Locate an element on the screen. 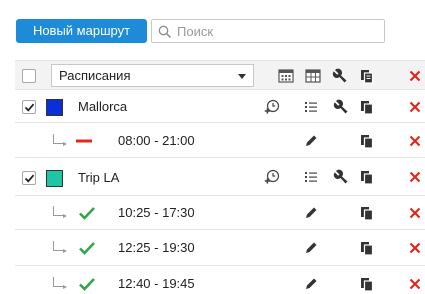 This screenshot has width=425, height=294. route-row: Trip LA is located at coordinates (220, 177).